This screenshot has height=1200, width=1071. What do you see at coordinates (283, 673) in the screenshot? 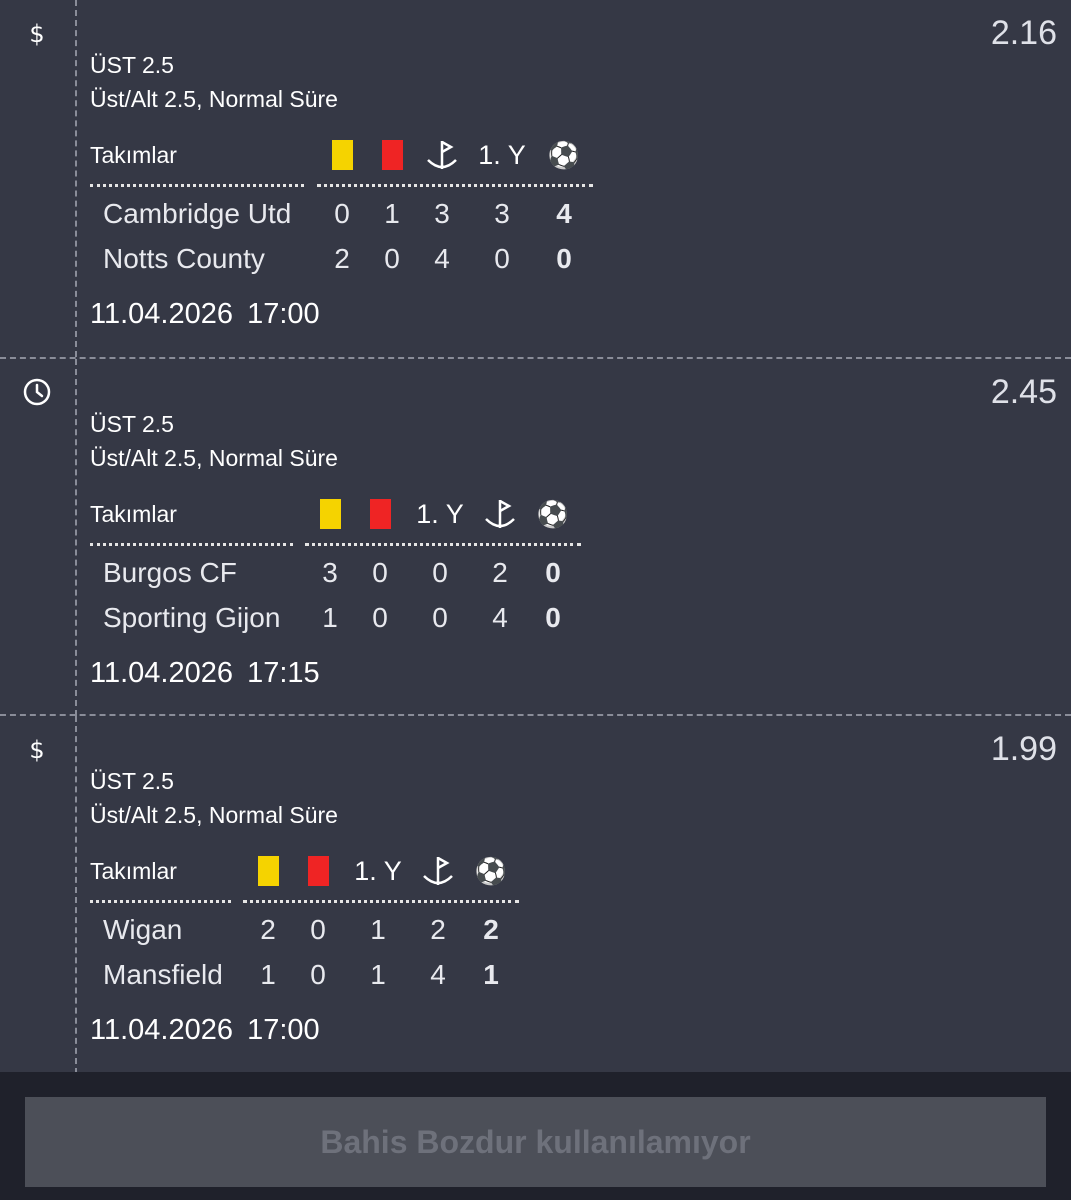
I see `match-time: 17:15` at bounding box center [283, 673].